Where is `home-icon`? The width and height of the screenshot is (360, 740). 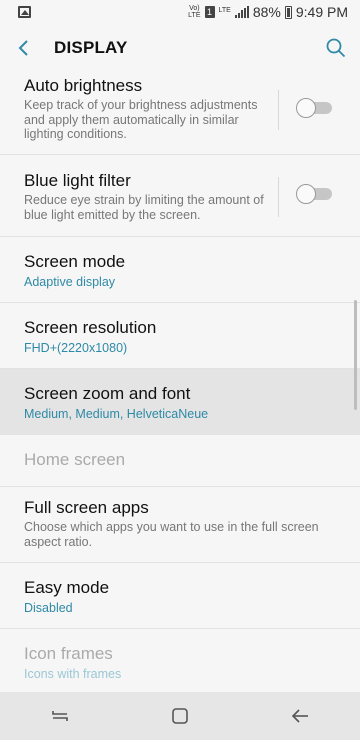
home-icon is located at coordinates (180, 716).